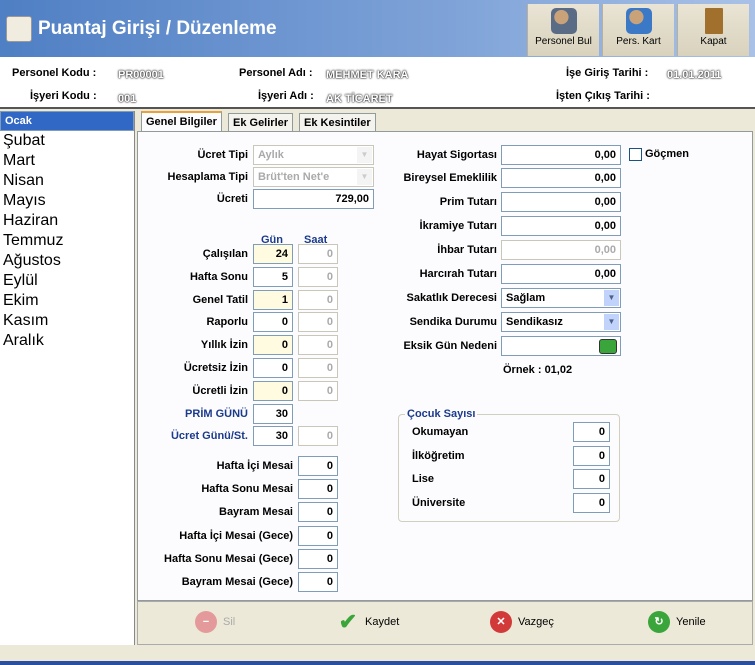 This screenshot has height=665, width=755. Describe the element at coordinates (468, 202) in the screenshot. I see `amount-label: Prim Tutarı` at that location.